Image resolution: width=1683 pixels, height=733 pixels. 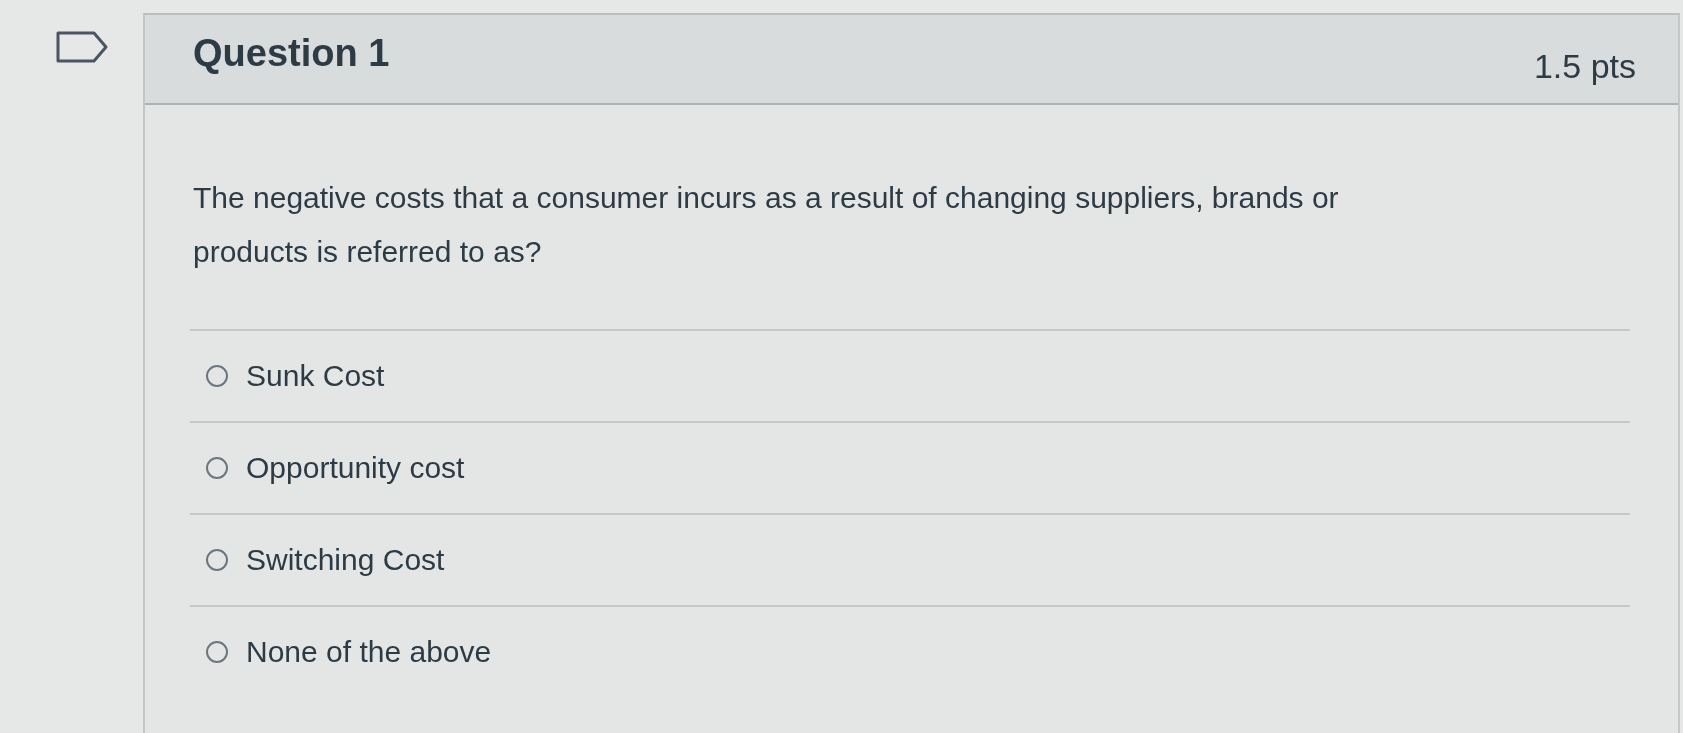 I want to click on question-text: The negative costs that a consumer incurs as a result of changing suppliers, brands or products is referred to as?, so click(x=766, y=225).